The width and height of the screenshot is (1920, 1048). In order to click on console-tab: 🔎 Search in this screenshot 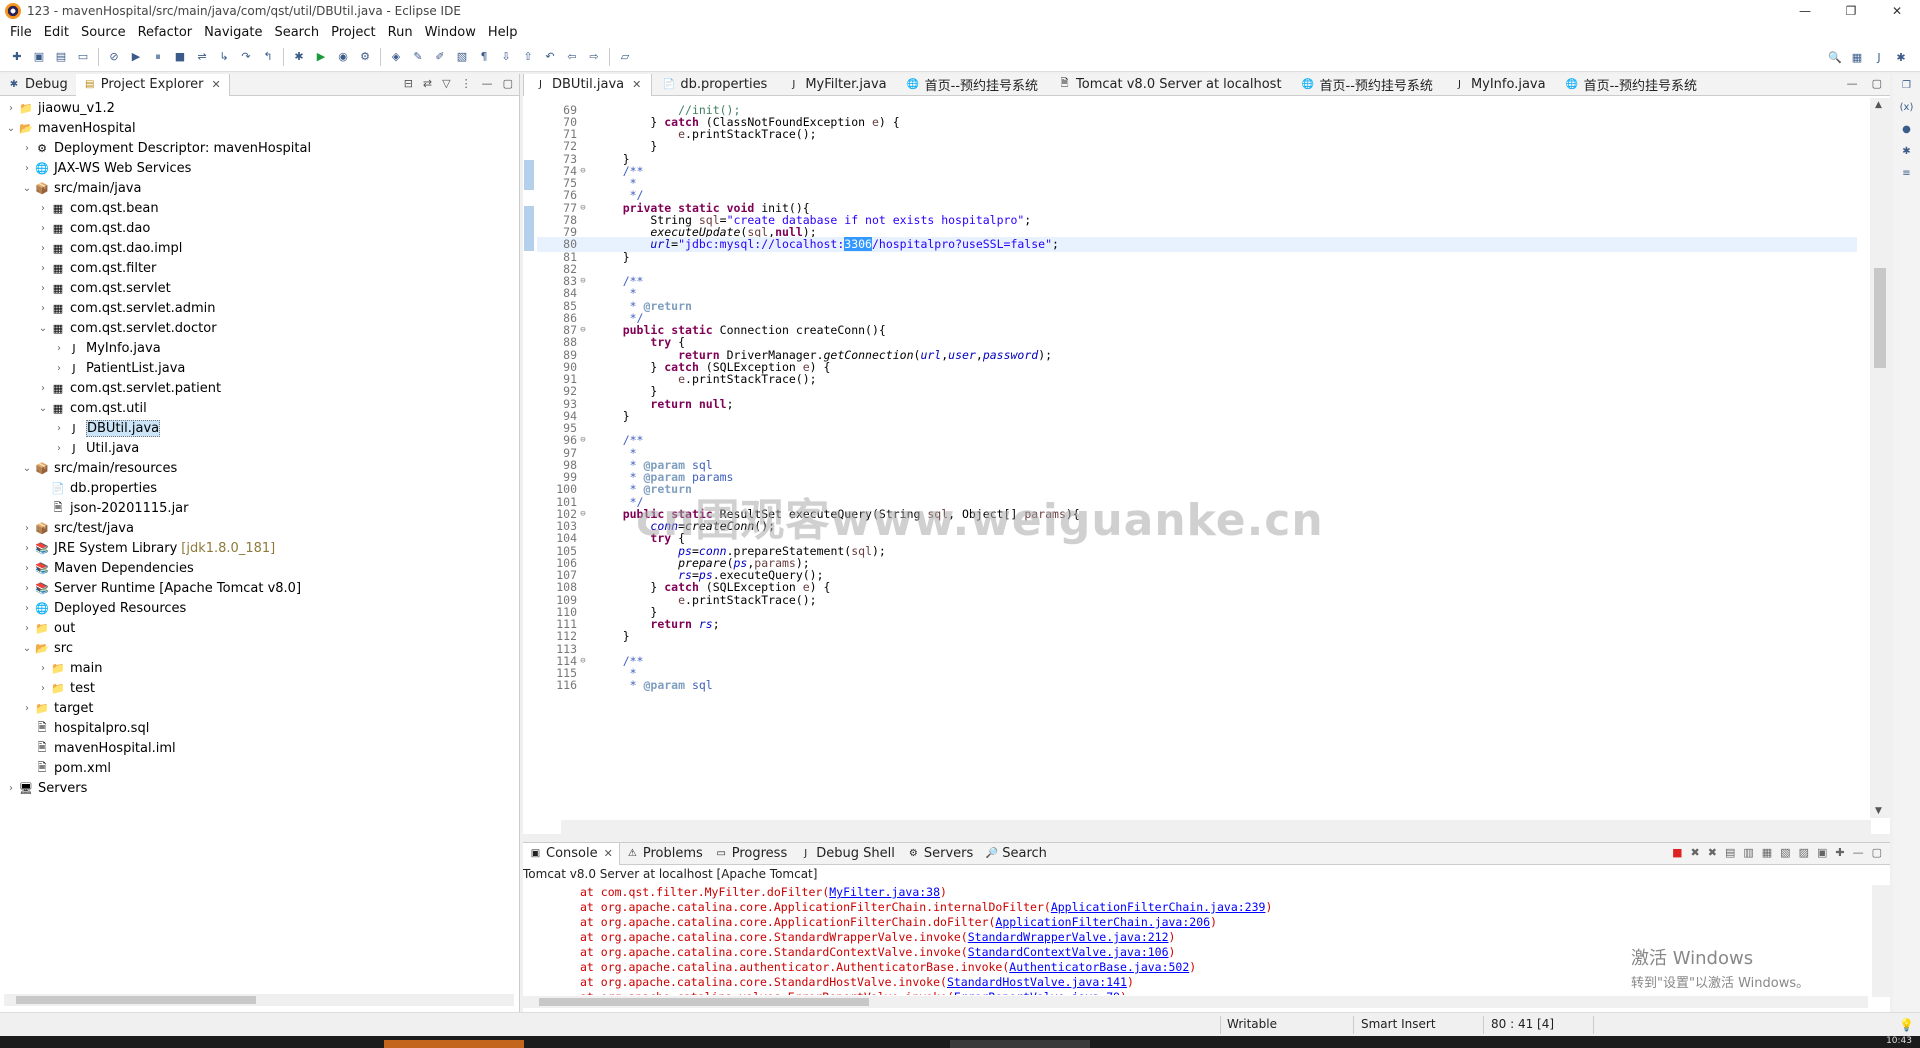, I will do `click(1016, 854)`.